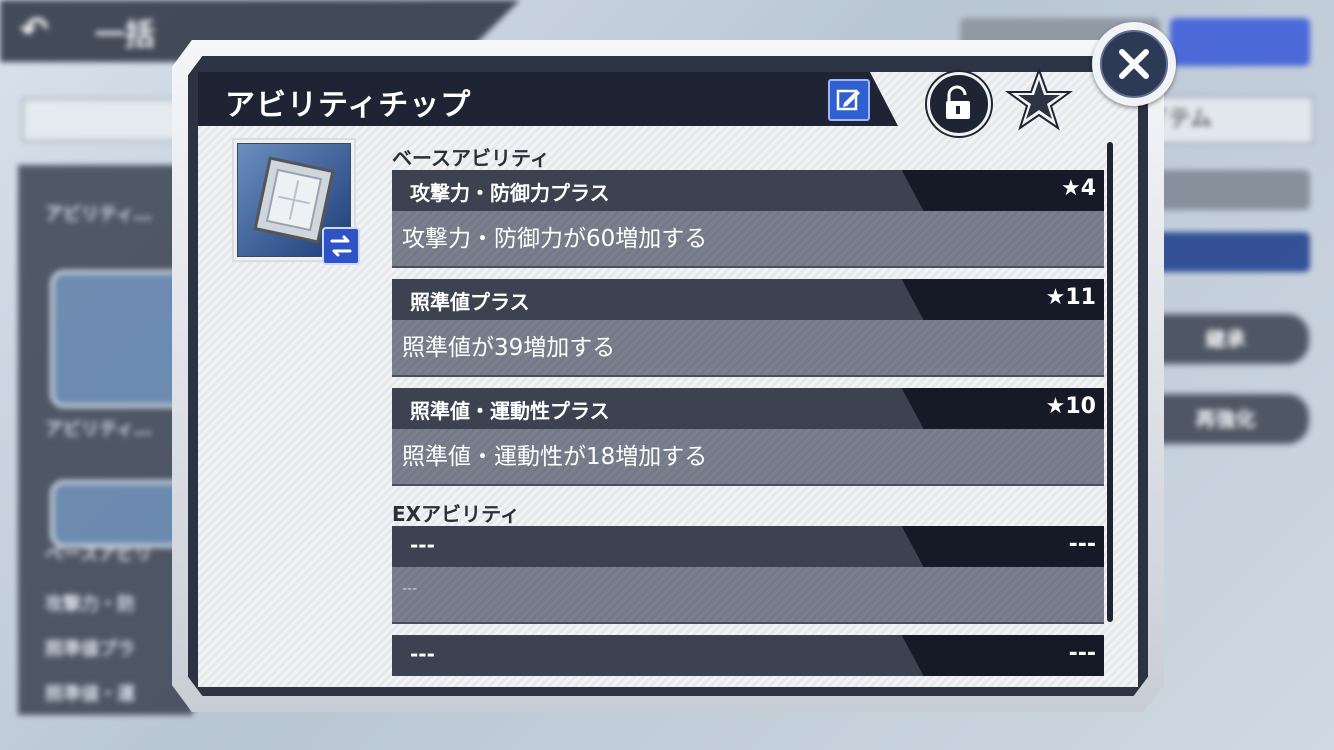 The image size is (1334, 750). I want to click on ex-ability-row: --- ---, so click(748, 657).